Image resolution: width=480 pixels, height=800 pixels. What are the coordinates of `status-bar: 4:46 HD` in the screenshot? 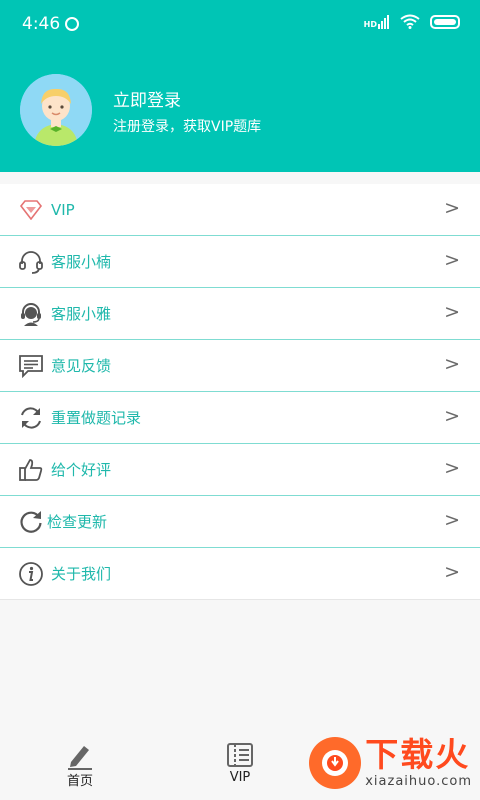 It's located at (240, 25).